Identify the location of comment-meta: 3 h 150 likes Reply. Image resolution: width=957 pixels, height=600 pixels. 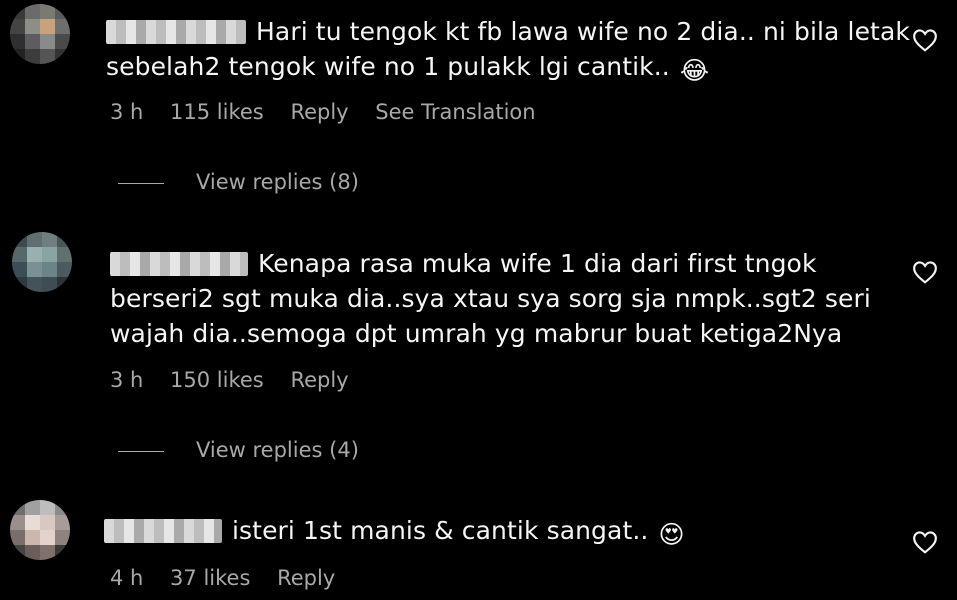
(239, 380).